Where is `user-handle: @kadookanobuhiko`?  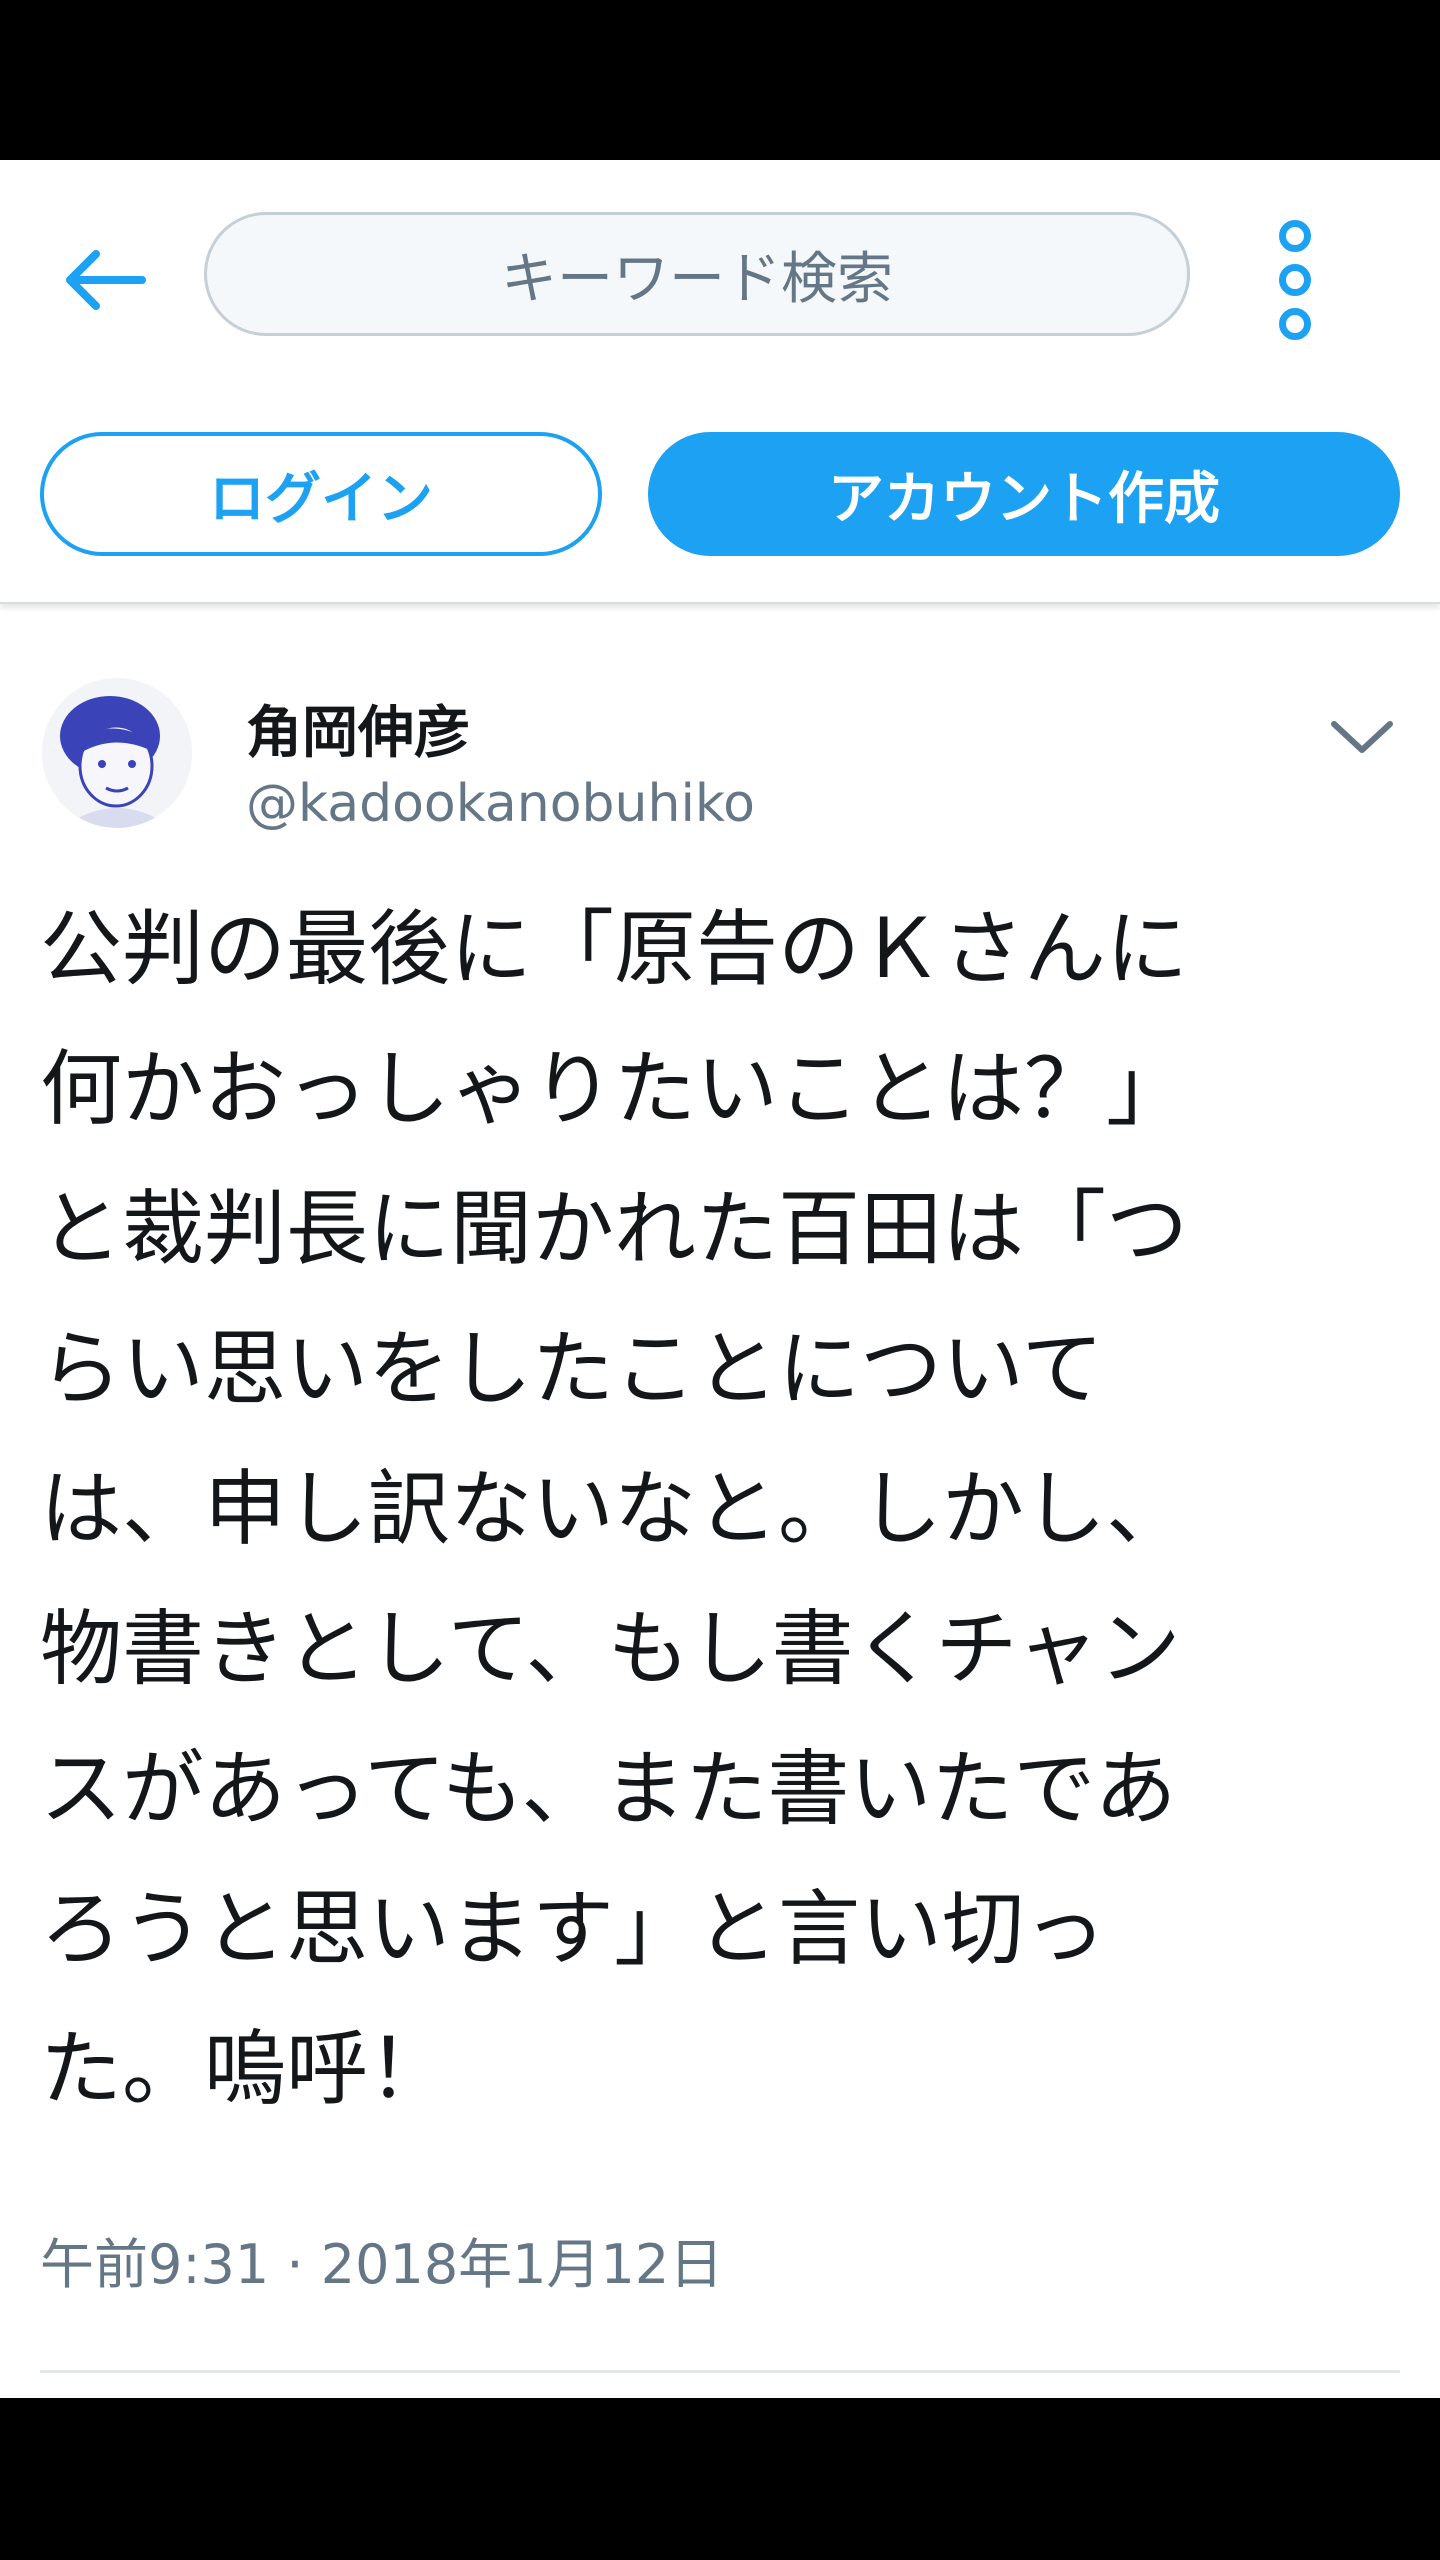 user-handle: @kadookanobuhiko is located at coordinates (500, 804).